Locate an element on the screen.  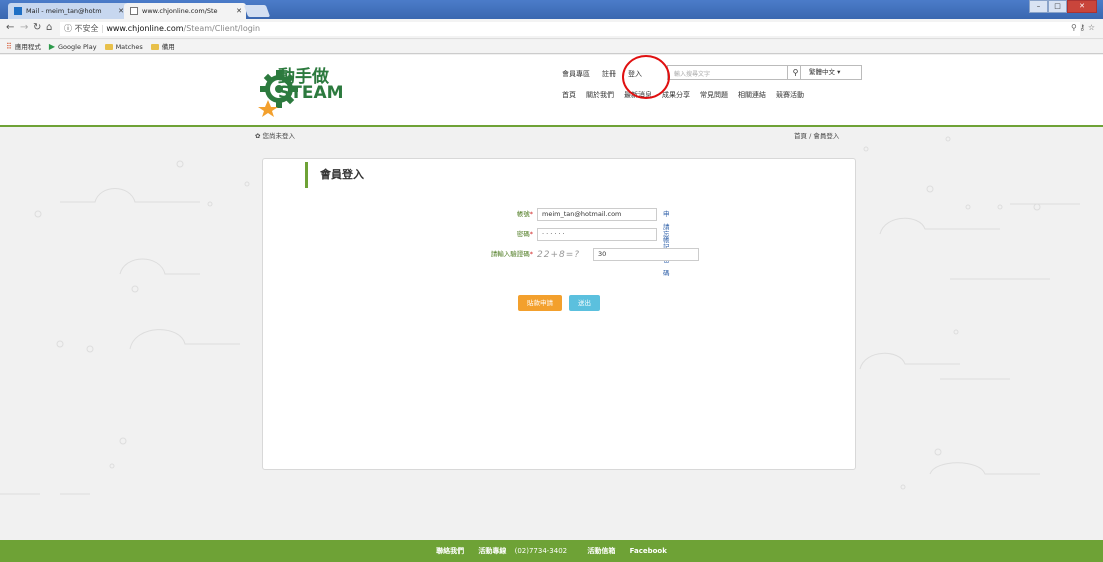
star-icon: ☆ is located at coordinates (1091, 27).